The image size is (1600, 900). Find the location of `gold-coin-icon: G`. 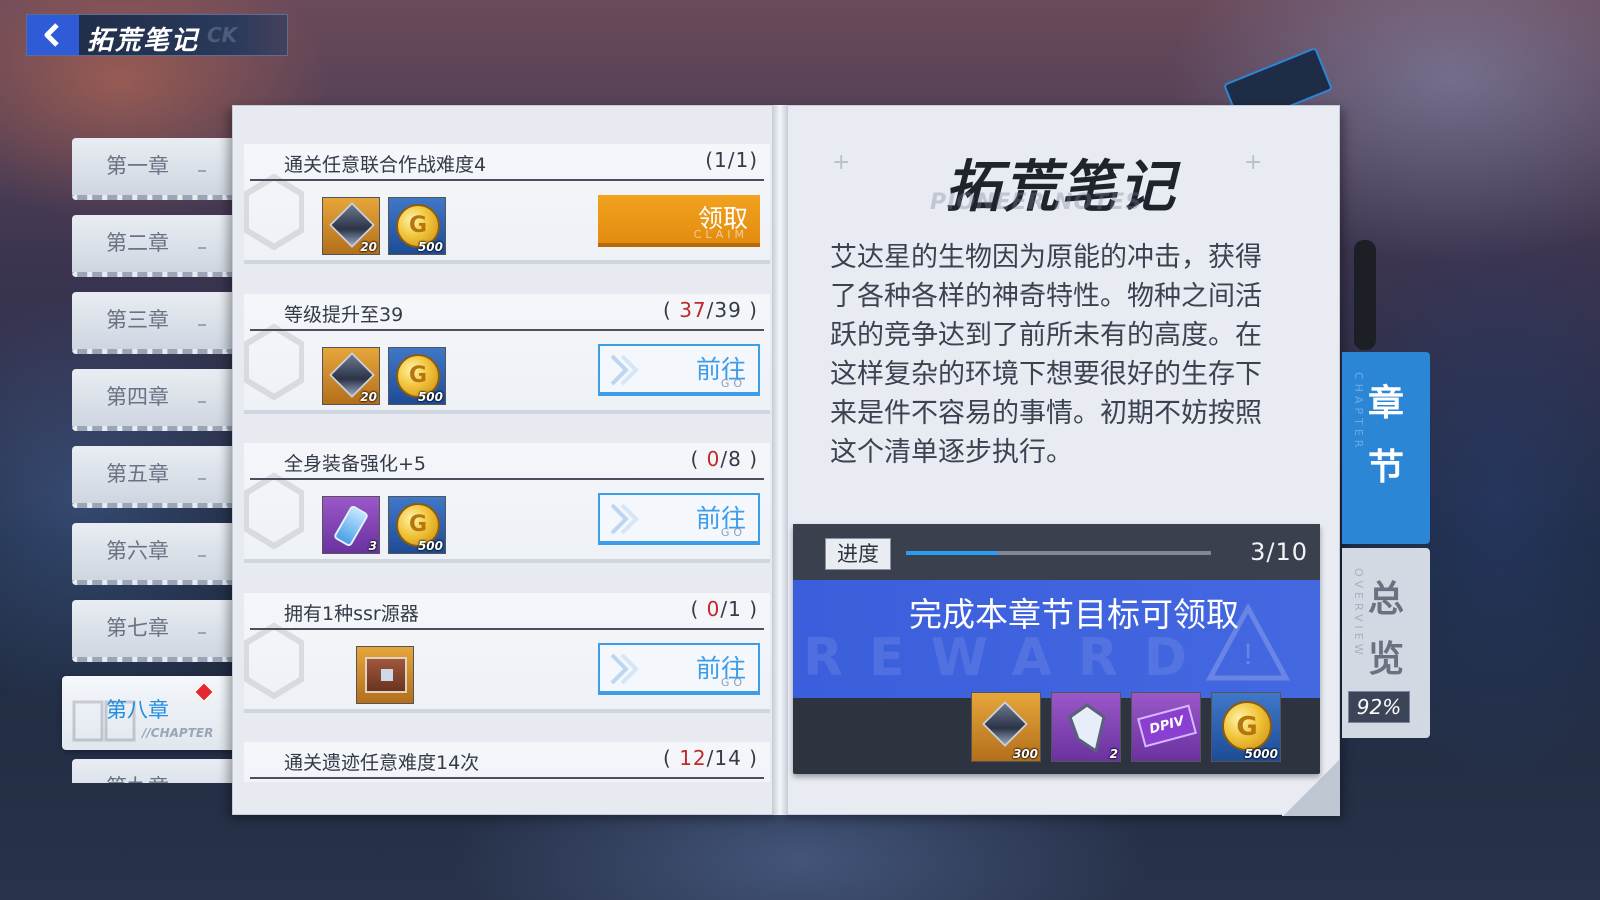

gold-coin-icon: G is located at coordinates (1247, 726).